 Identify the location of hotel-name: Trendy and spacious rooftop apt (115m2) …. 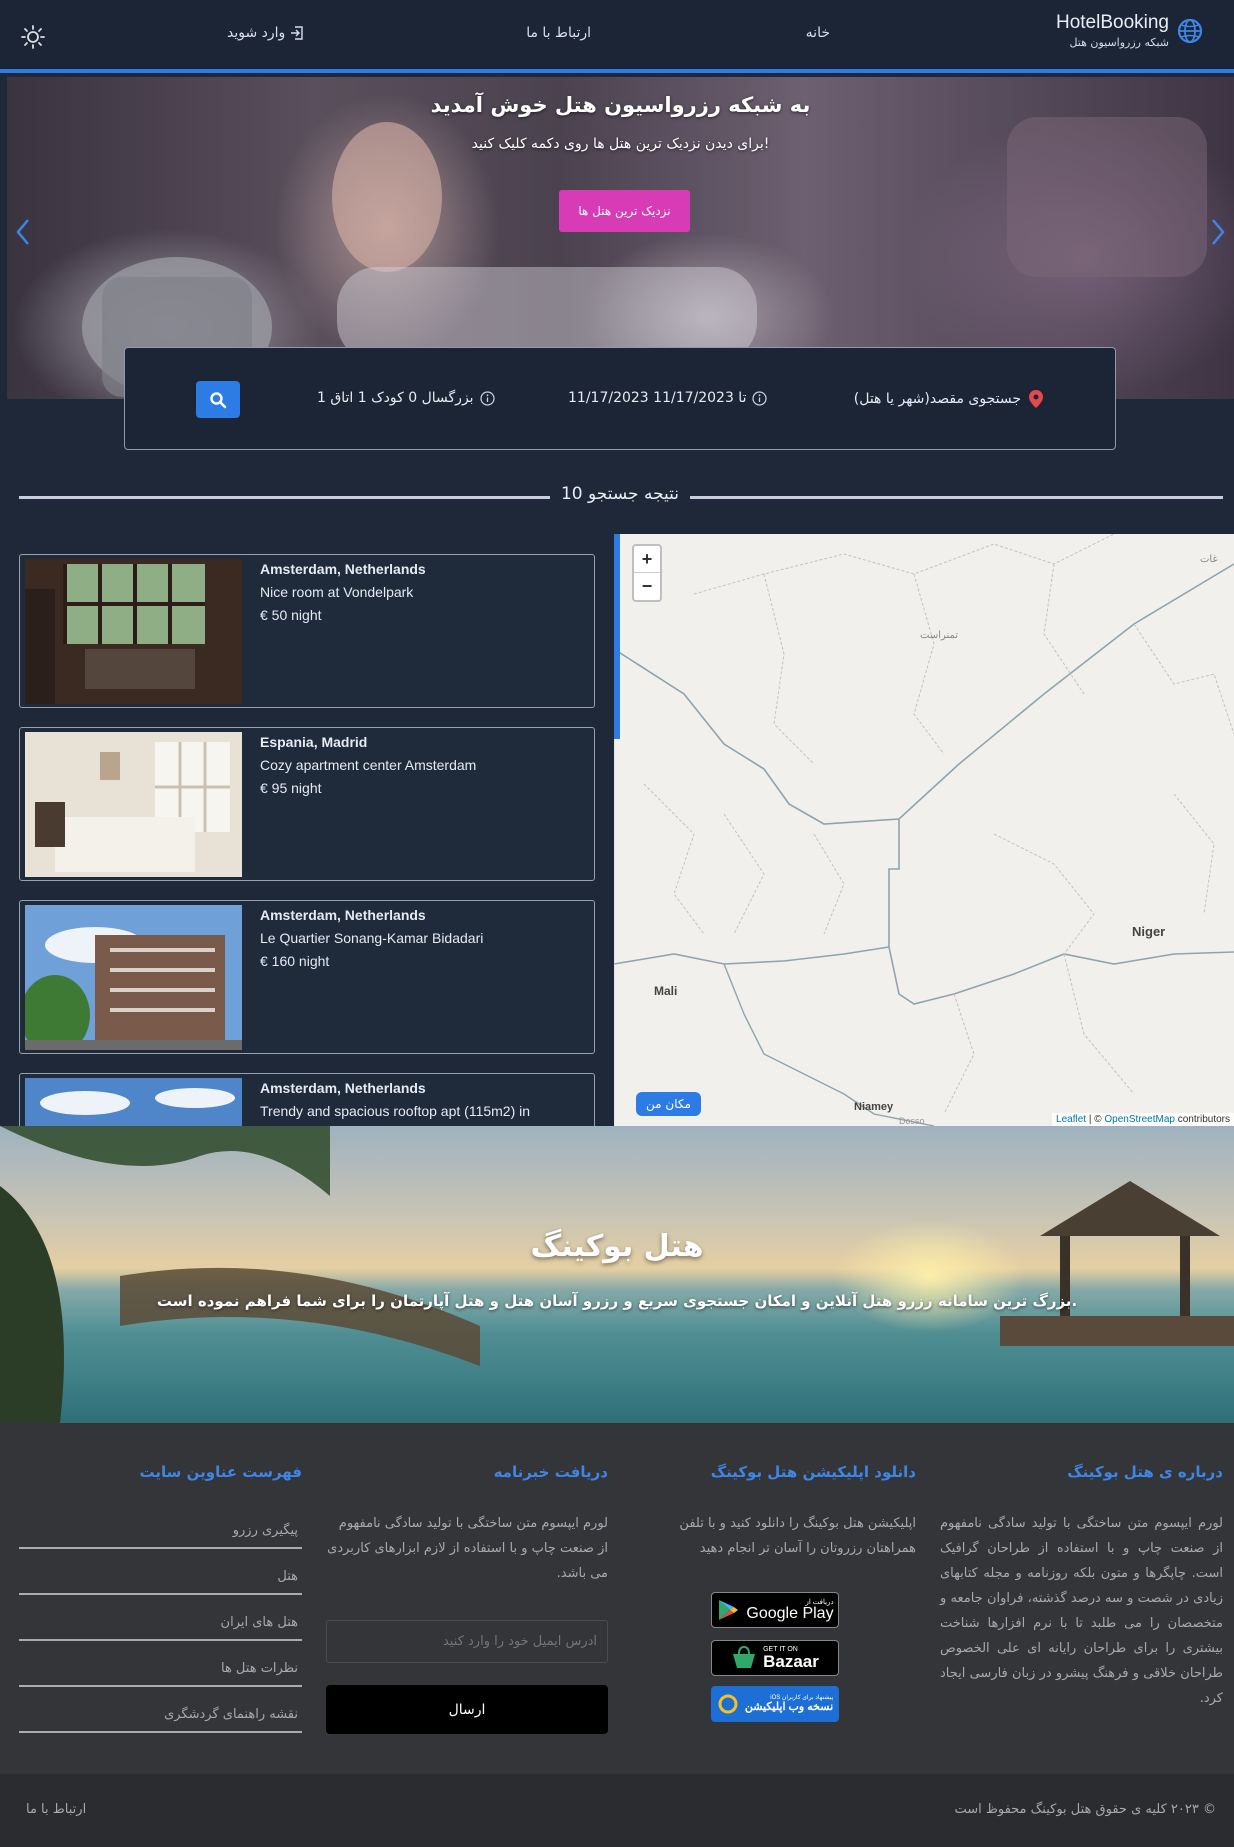
(395, 1111).